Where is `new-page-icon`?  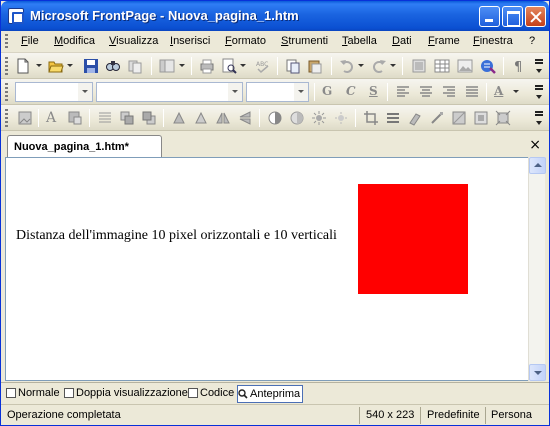 new-page-icon is located at coordinates (23, 66).